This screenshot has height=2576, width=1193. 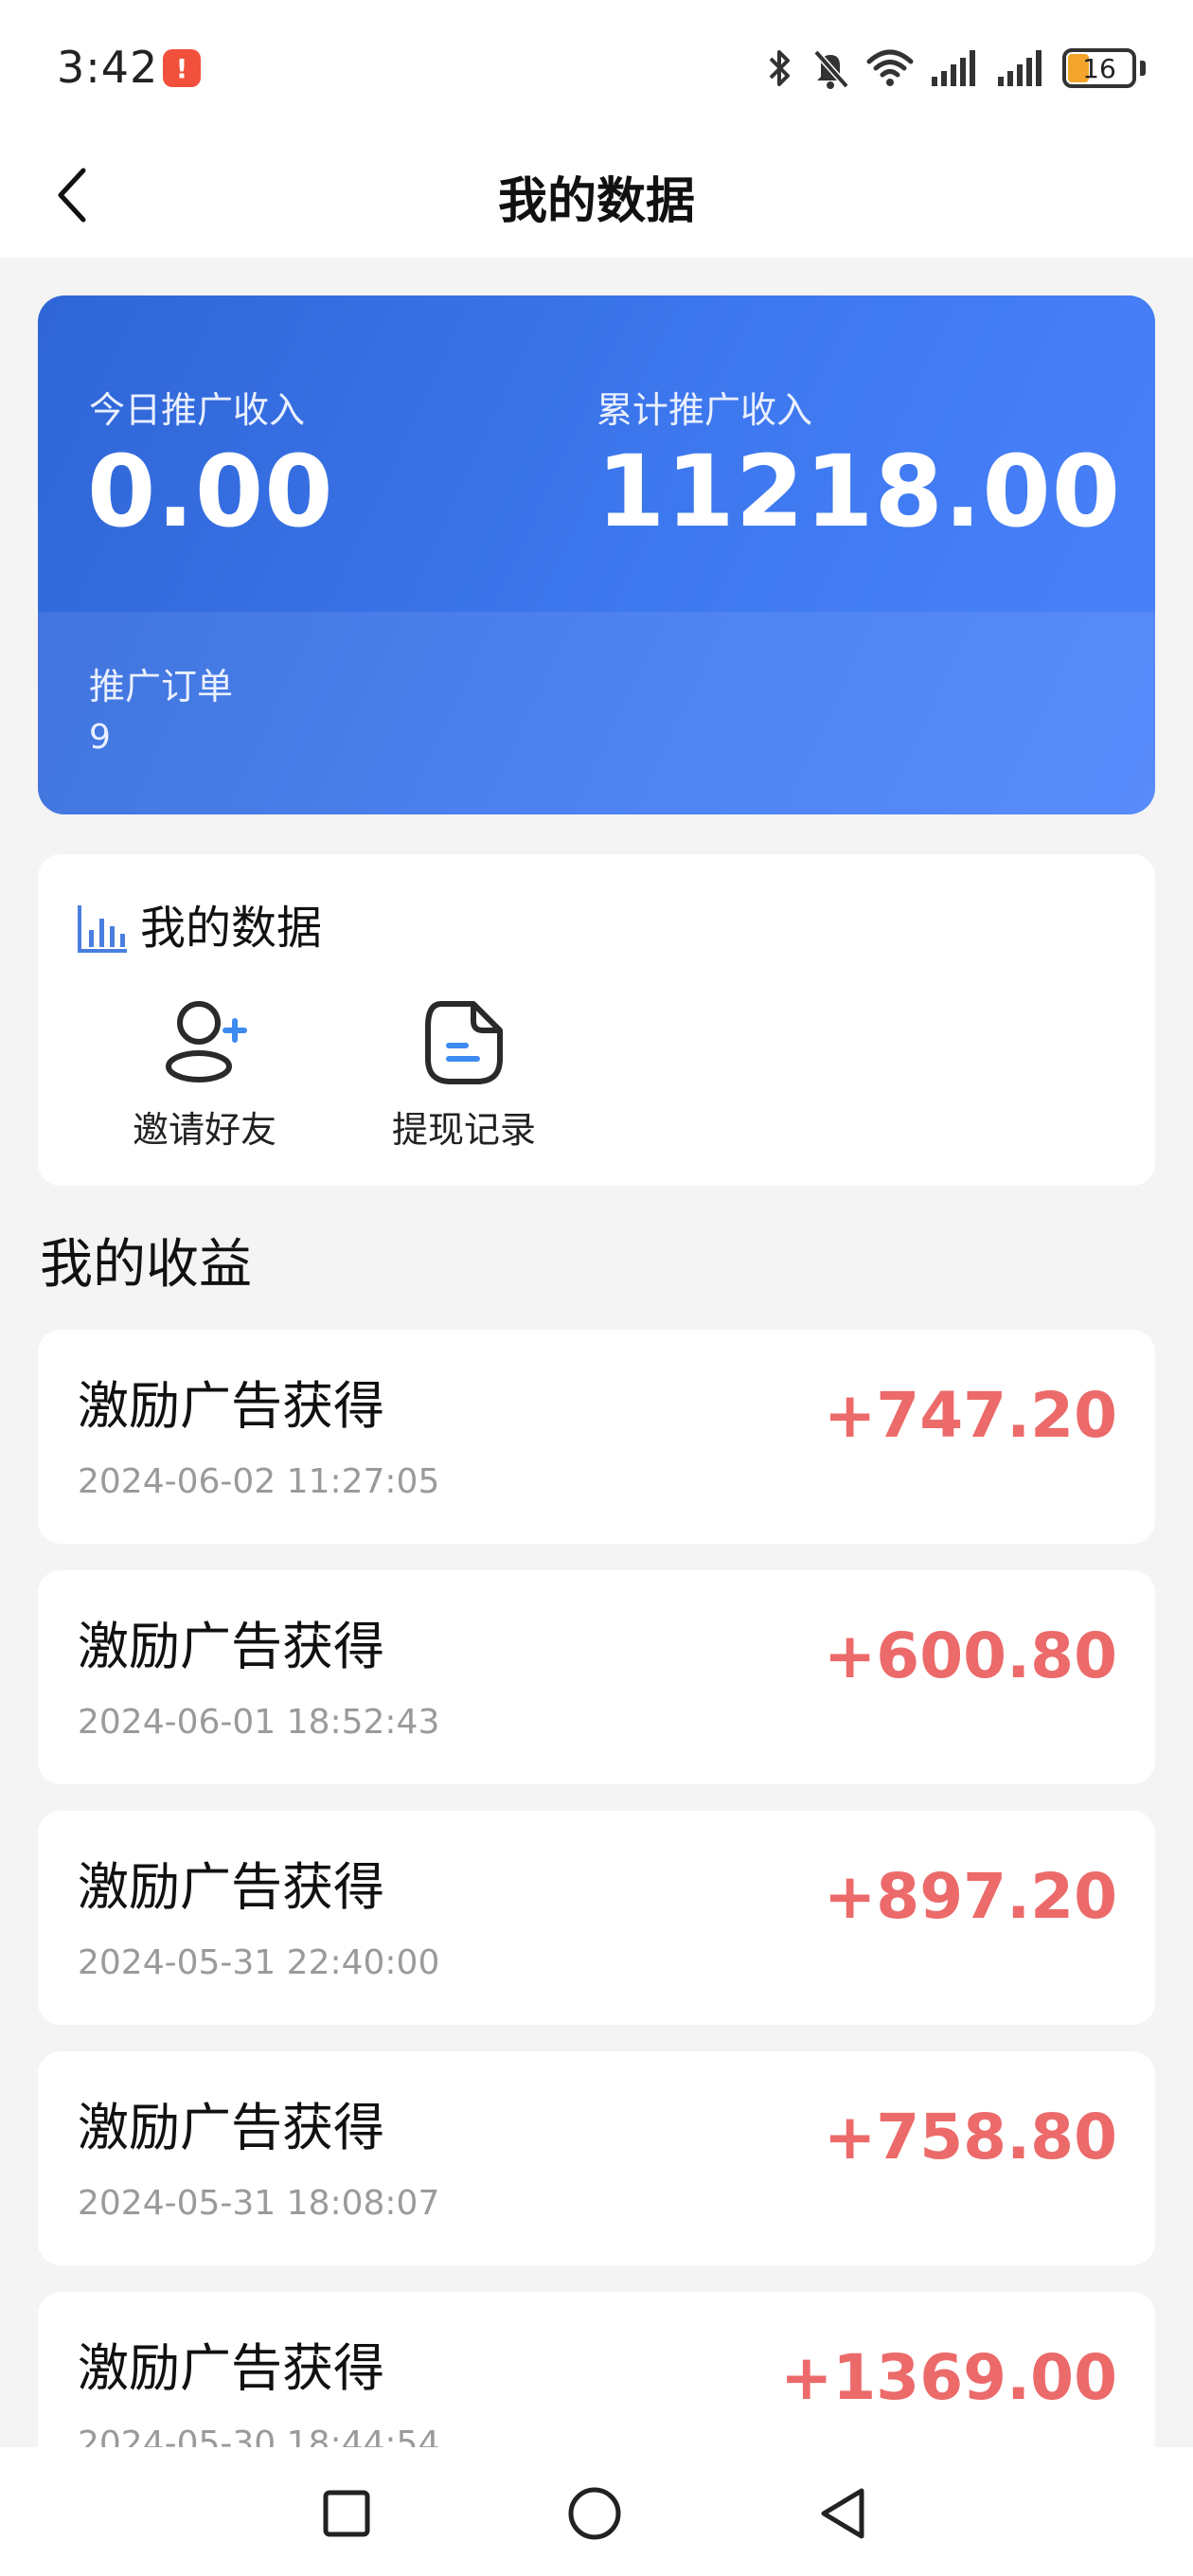 What do you see at coordinates (890, 67) in the screenshot?
I see `wifi-icon` at bounding box center [890, 67].